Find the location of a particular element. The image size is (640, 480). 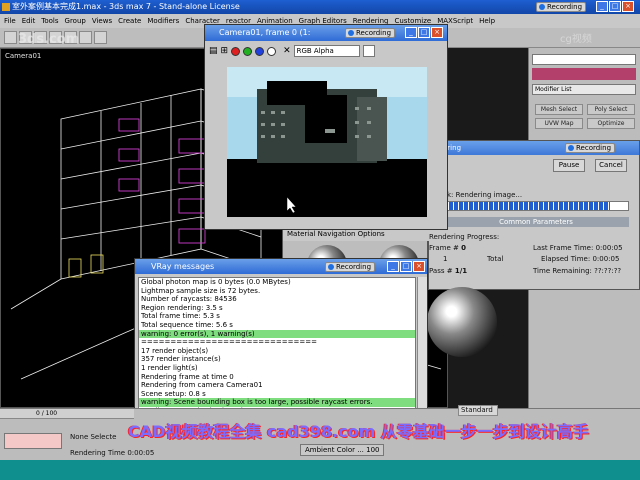

fb-minimize-button: _ is located at coordinates (411, 32).